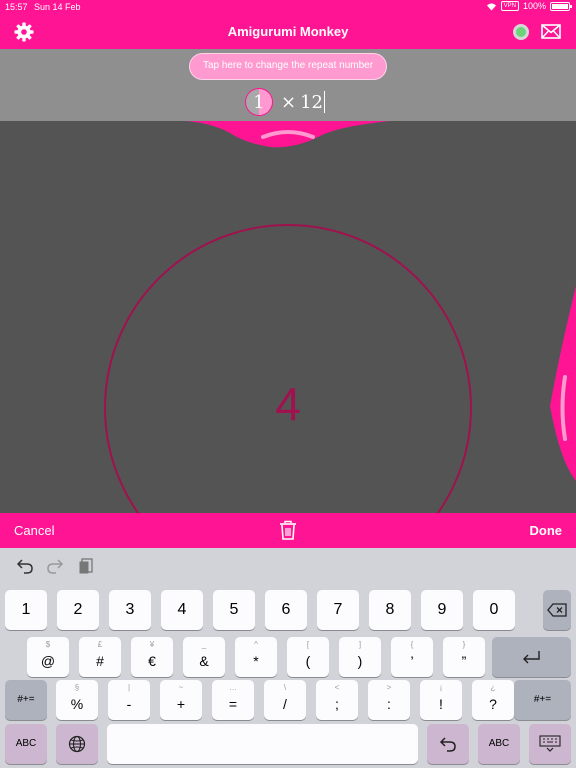 The height and width of the screenshot is (768, 576). I want to click on shift-symbols-label: #+=, so click(26, 699).